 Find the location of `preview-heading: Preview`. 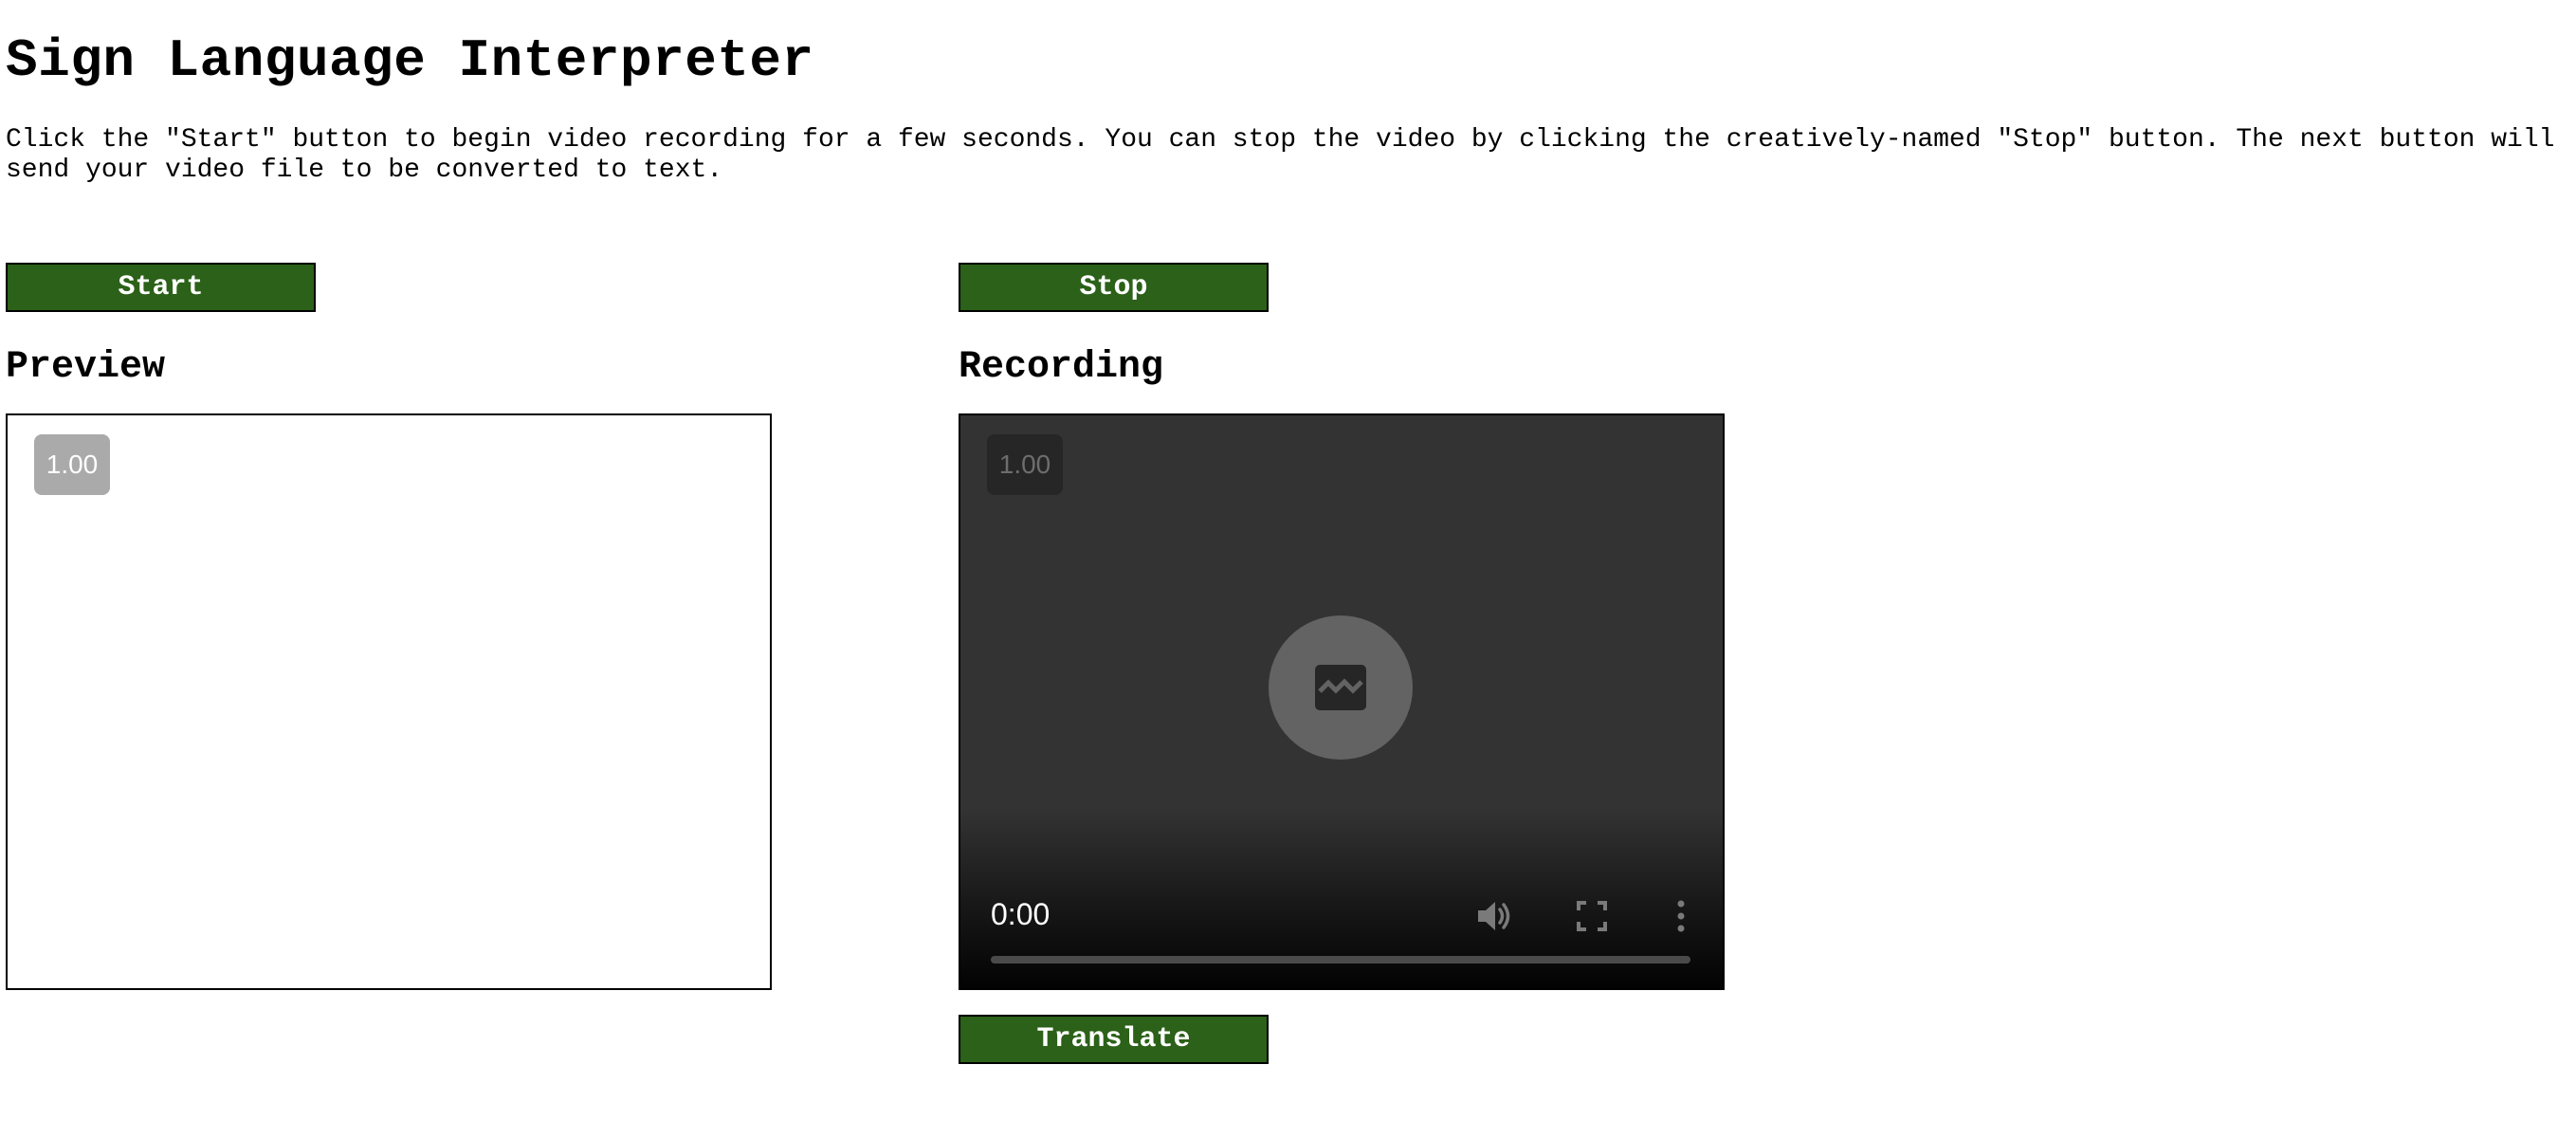

preview-heading: Preview is located at coordinates (86, 367).